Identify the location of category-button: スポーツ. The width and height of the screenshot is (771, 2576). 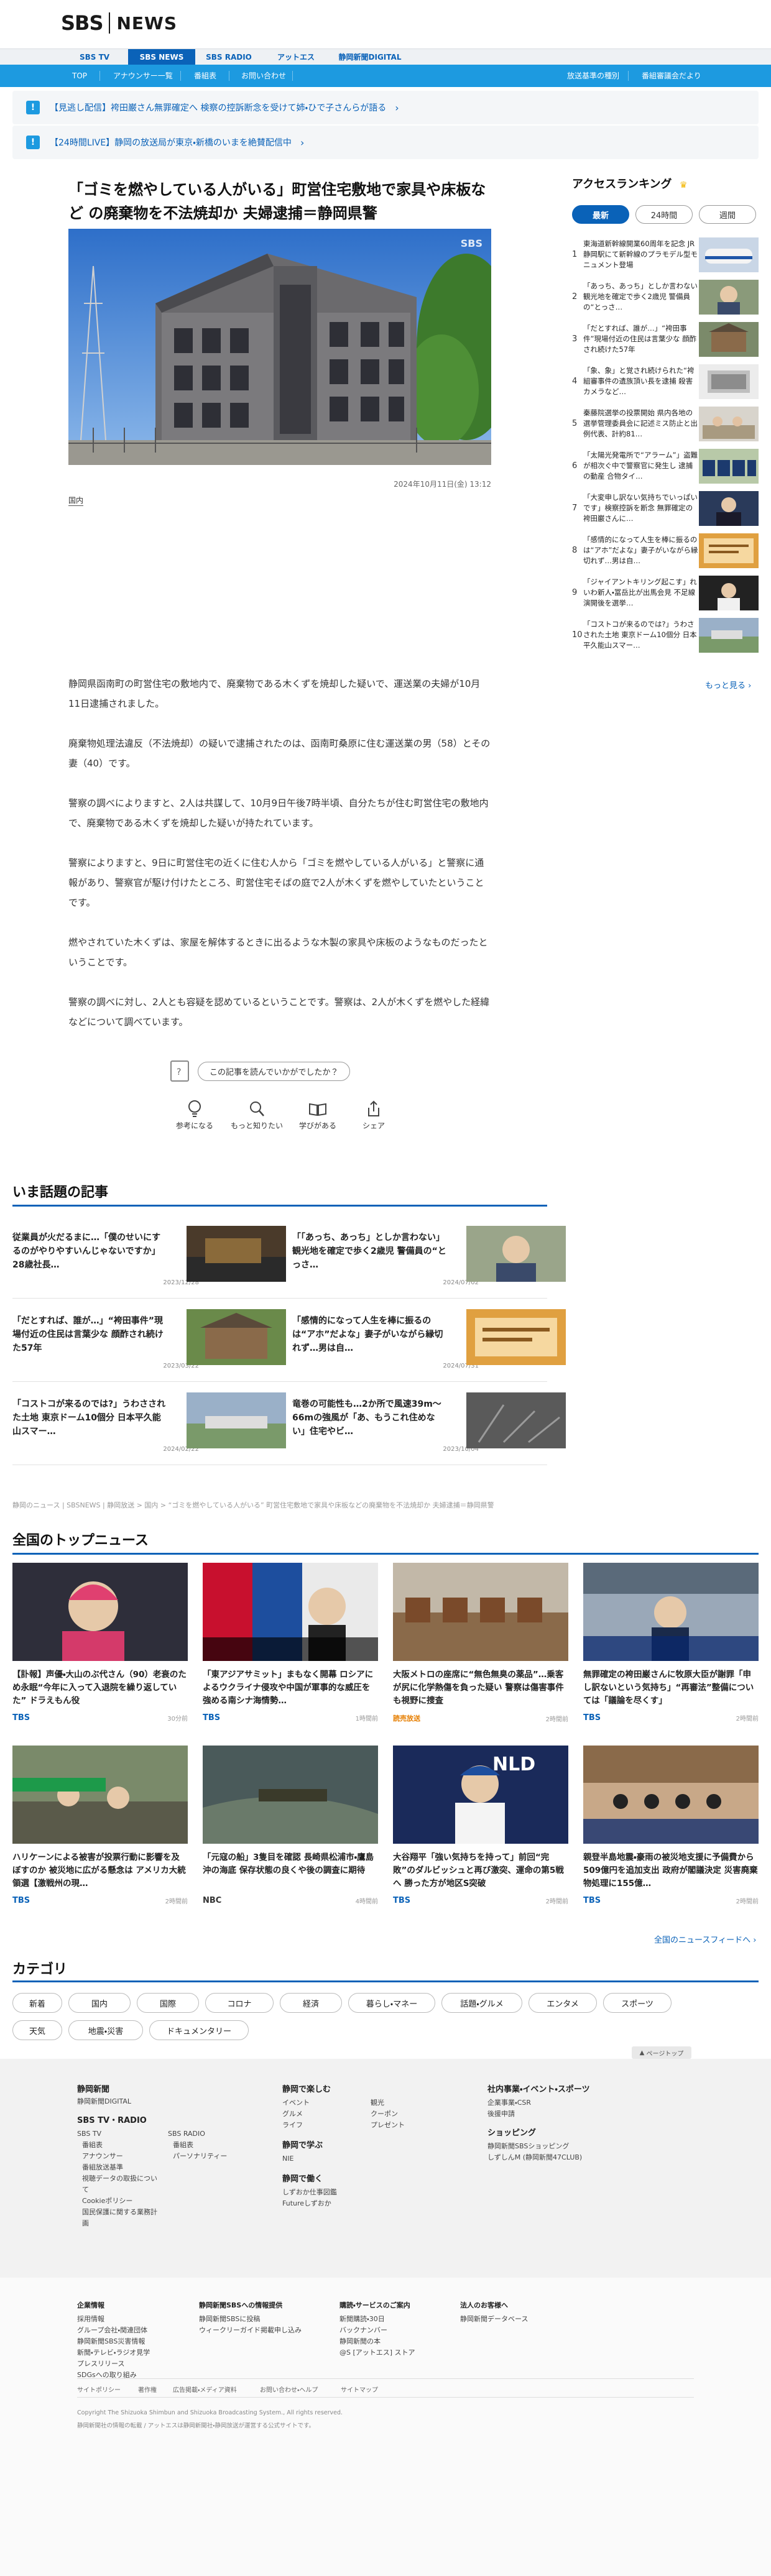
(638, 2003).